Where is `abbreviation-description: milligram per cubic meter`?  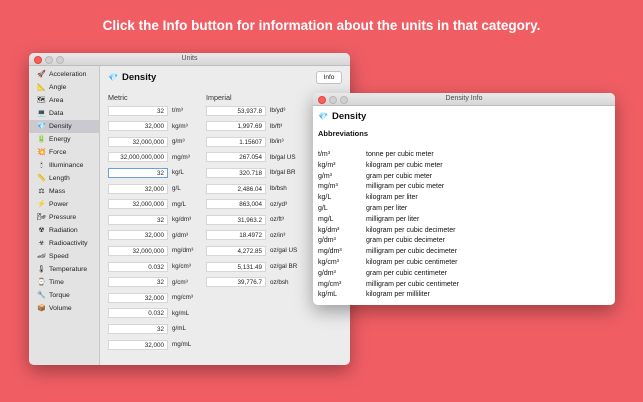 abbreviation-description: milligram per cubic meter is located at coordinates (405, 187).